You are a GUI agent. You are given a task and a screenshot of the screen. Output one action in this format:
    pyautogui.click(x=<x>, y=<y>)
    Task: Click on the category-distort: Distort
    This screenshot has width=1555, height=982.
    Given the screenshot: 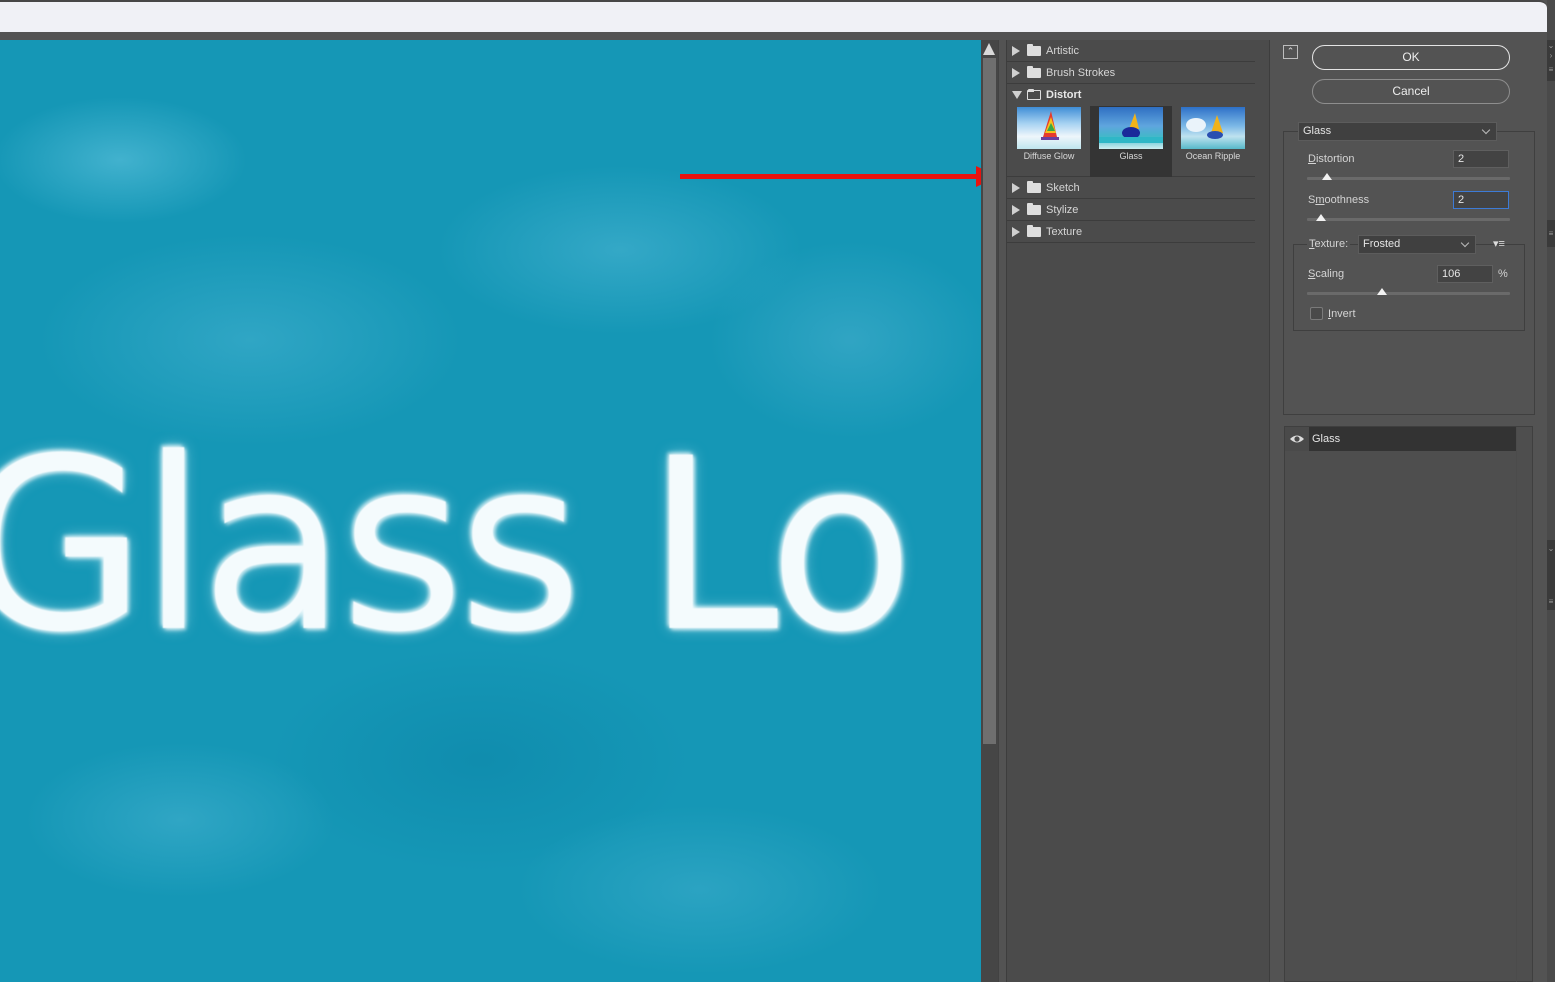 What is the action you would take?
    pyautogui.click(x=1131, y=95)
    